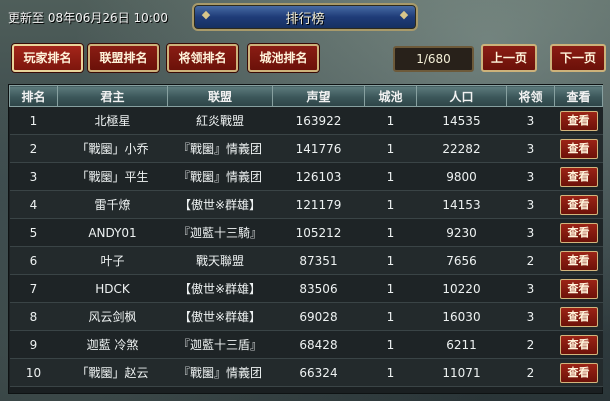  I want to click on tab-player-ranking: 玩家排名, so click(47, 58).